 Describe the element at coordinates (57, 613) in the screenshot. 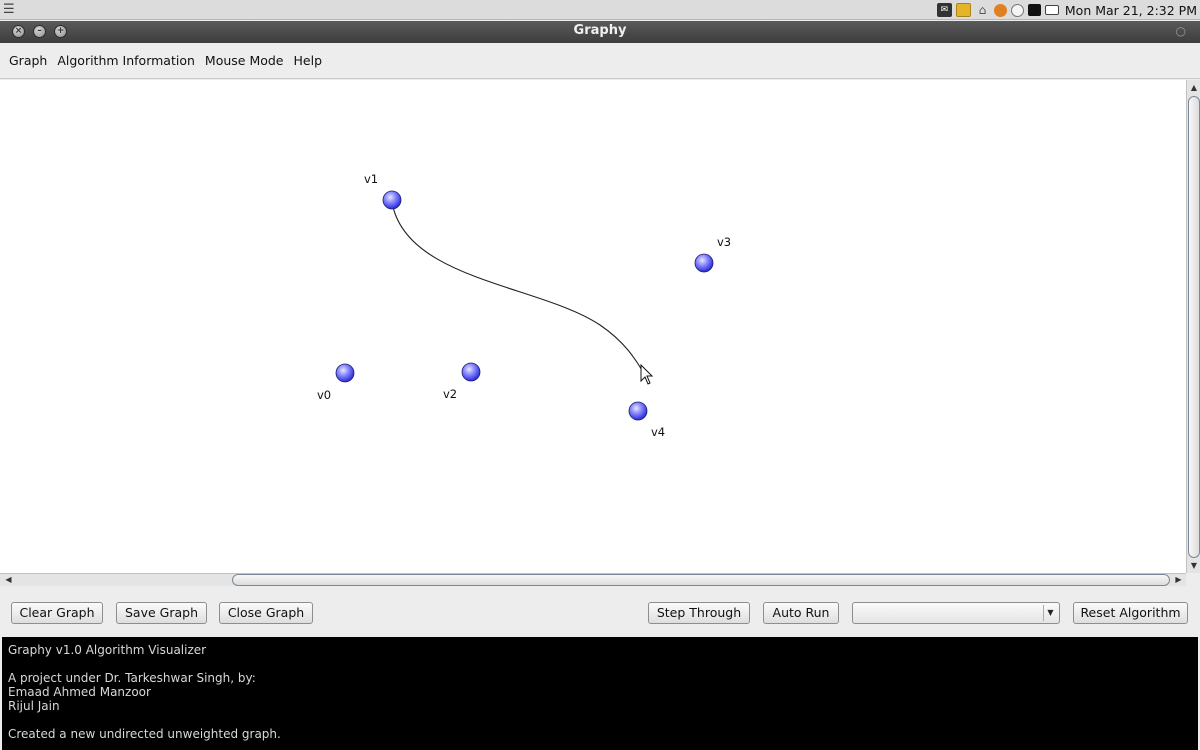

I see `clear-graph-button: Clear Graph` at that location.